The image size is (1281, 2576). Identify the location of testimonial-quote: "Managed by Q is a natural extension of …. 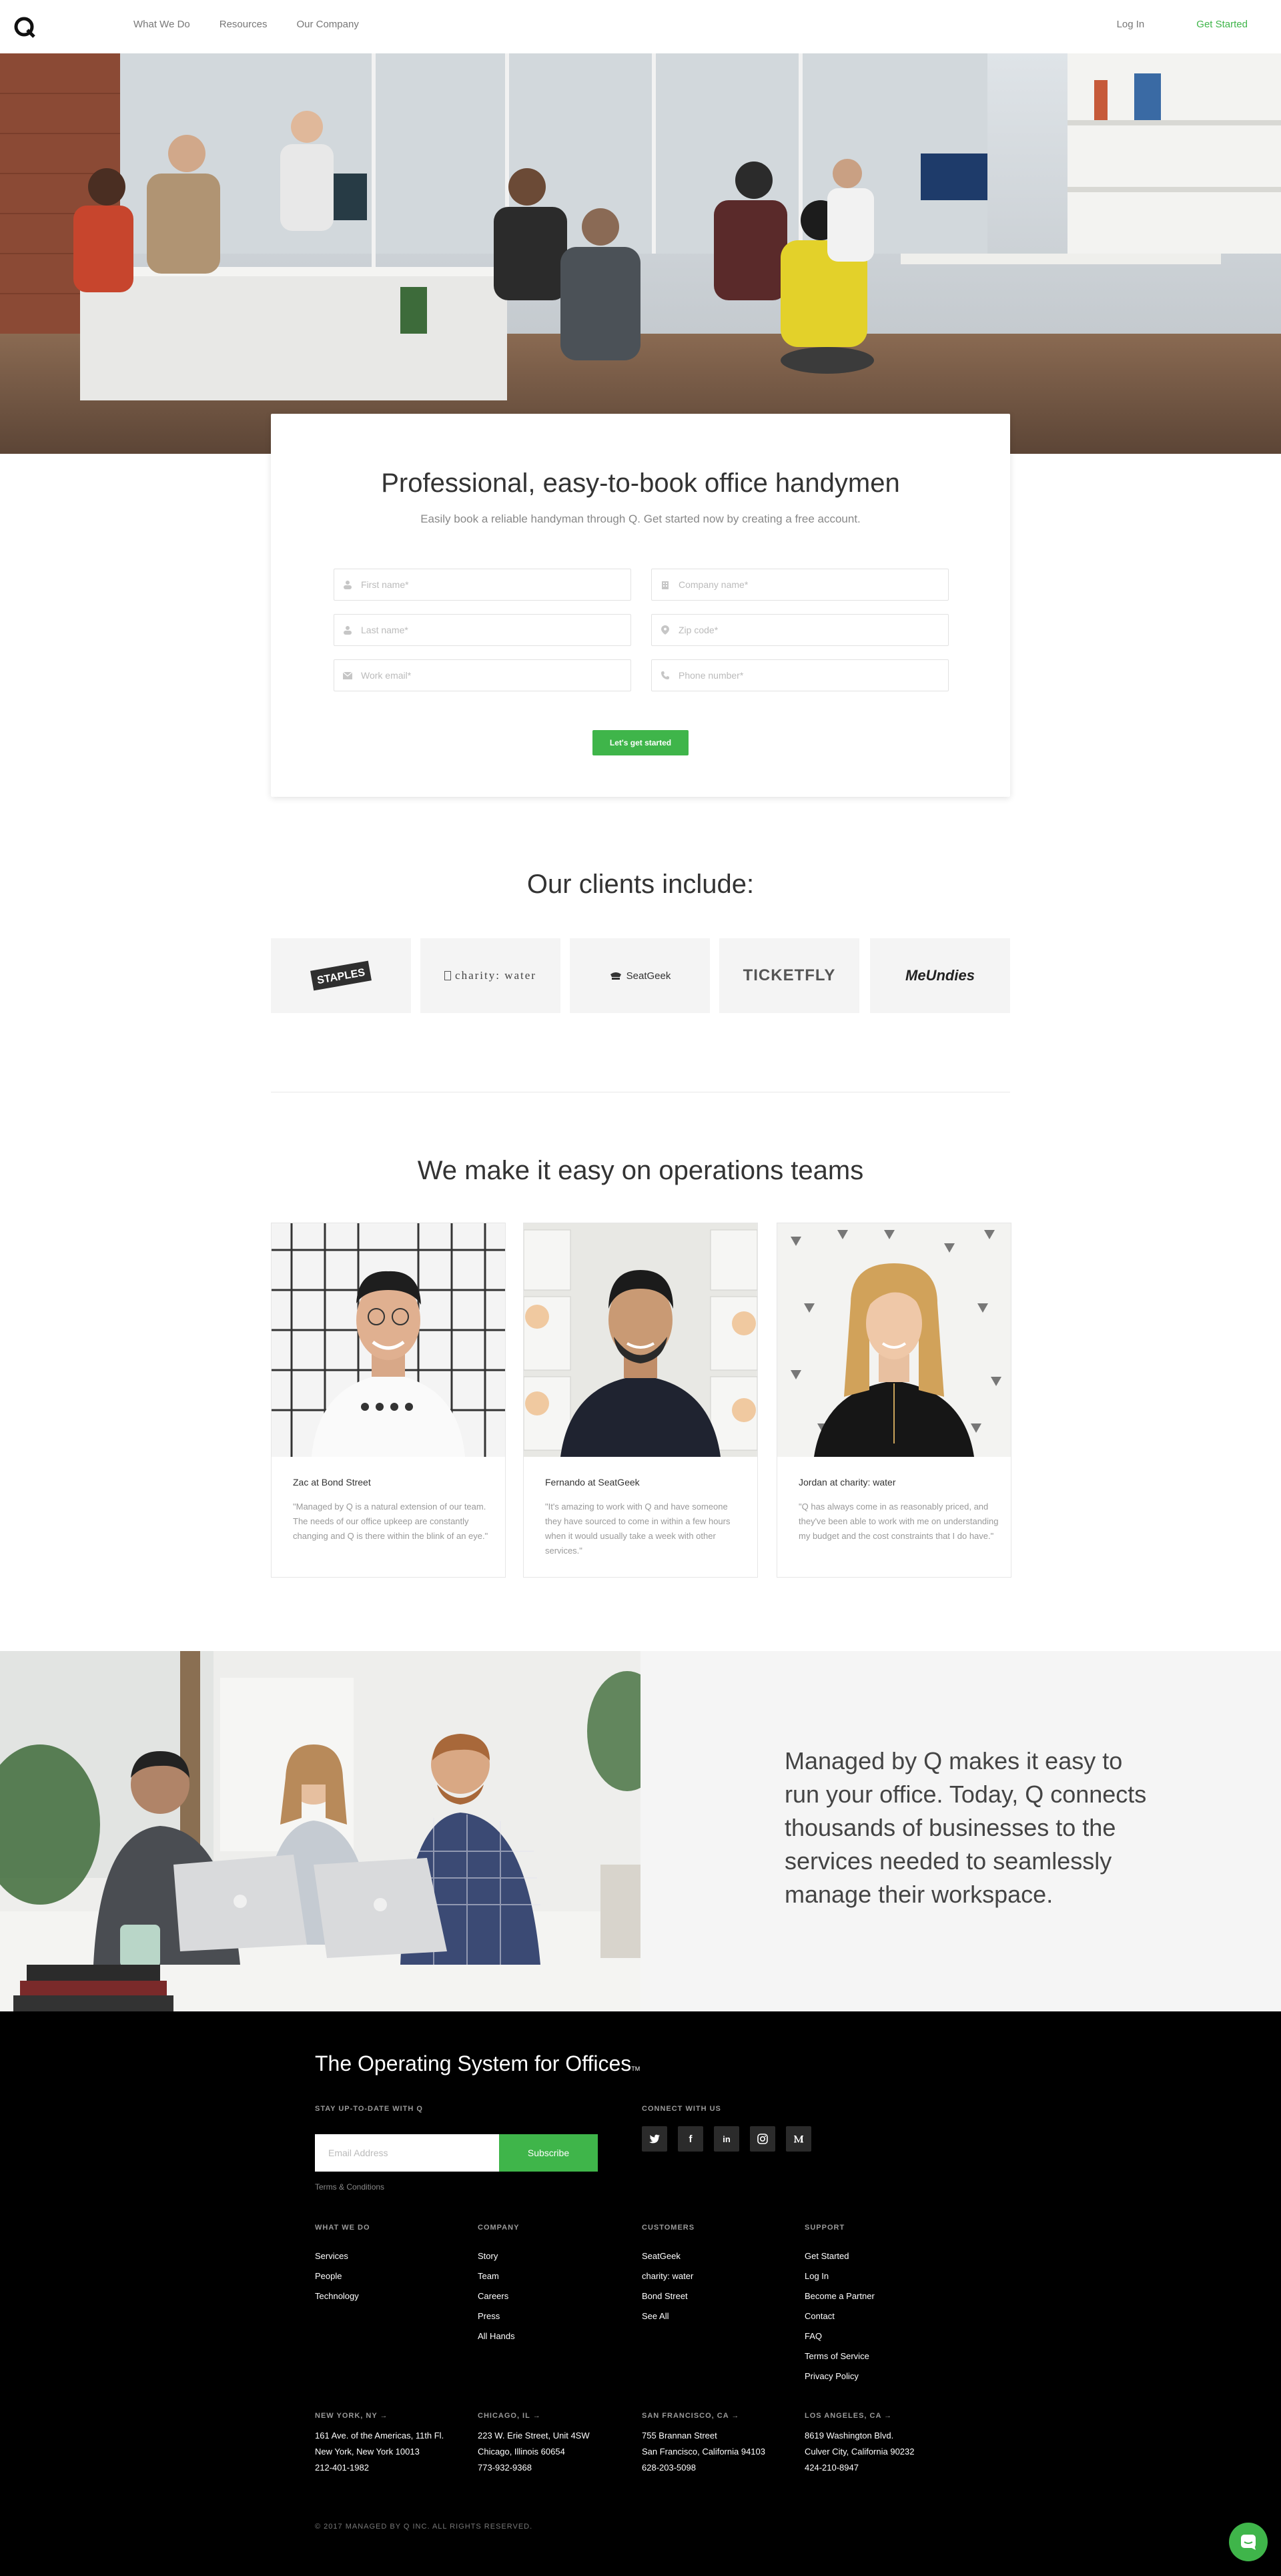
(391, 1521).